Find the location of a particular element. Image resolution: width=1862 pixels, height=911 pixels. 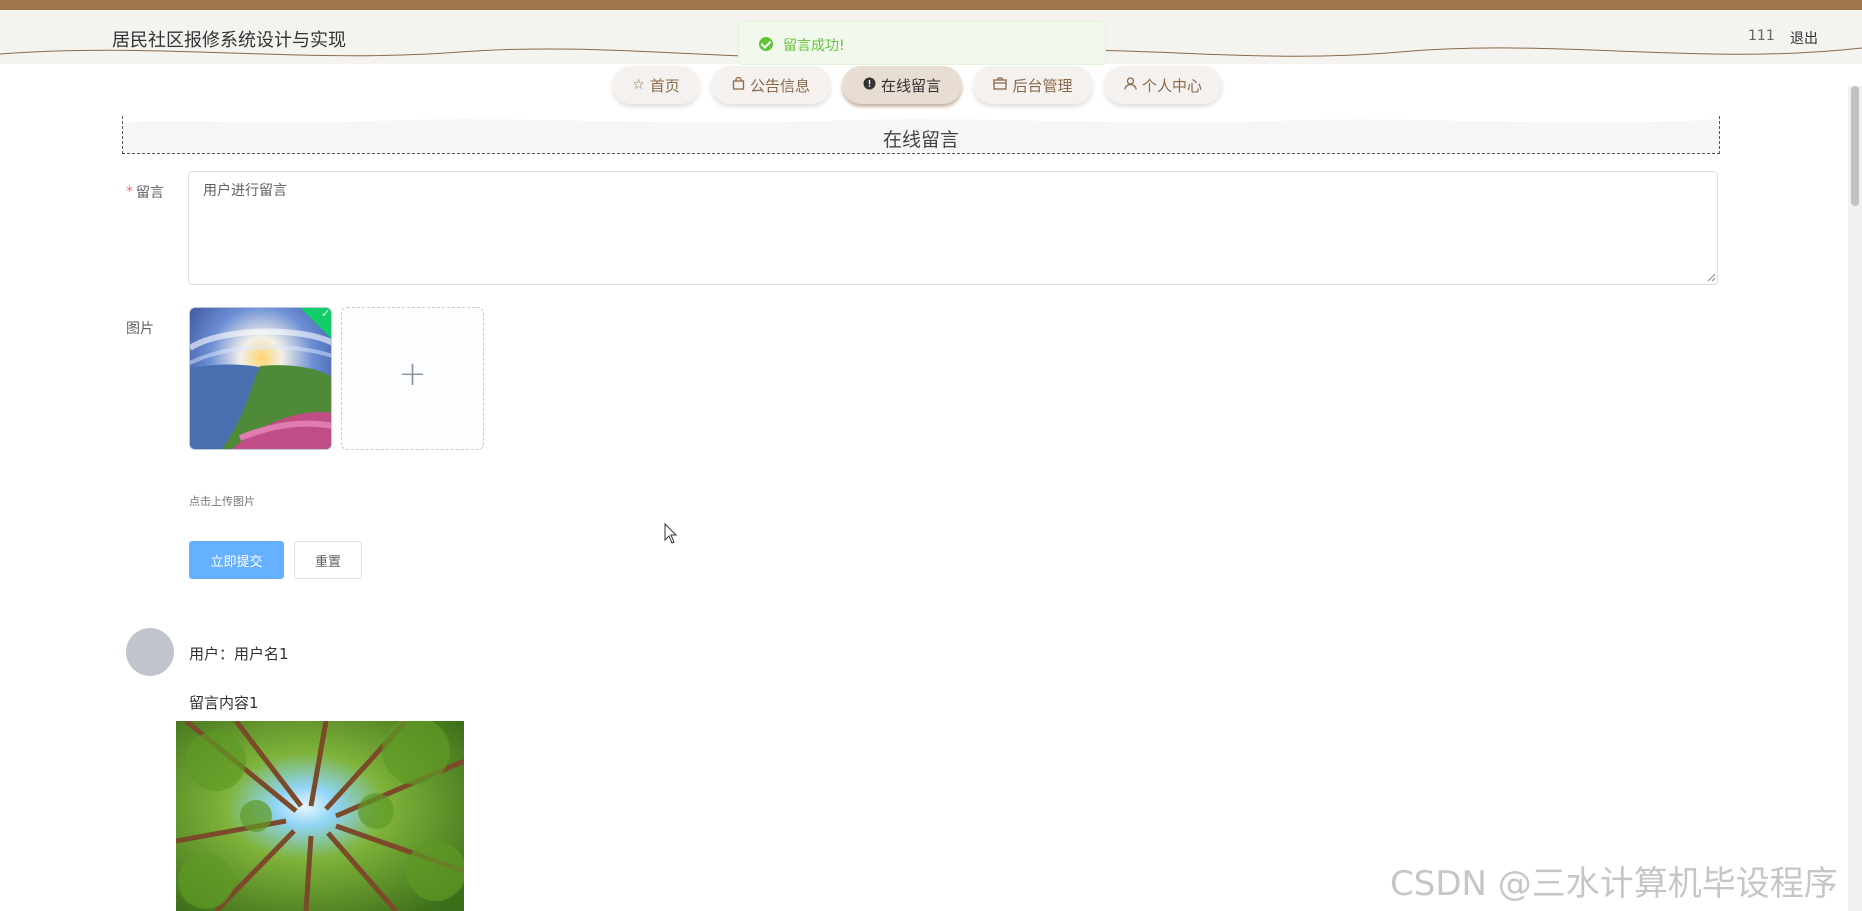

uploaded-image-thumbnail is located at coordinates (260, 378).